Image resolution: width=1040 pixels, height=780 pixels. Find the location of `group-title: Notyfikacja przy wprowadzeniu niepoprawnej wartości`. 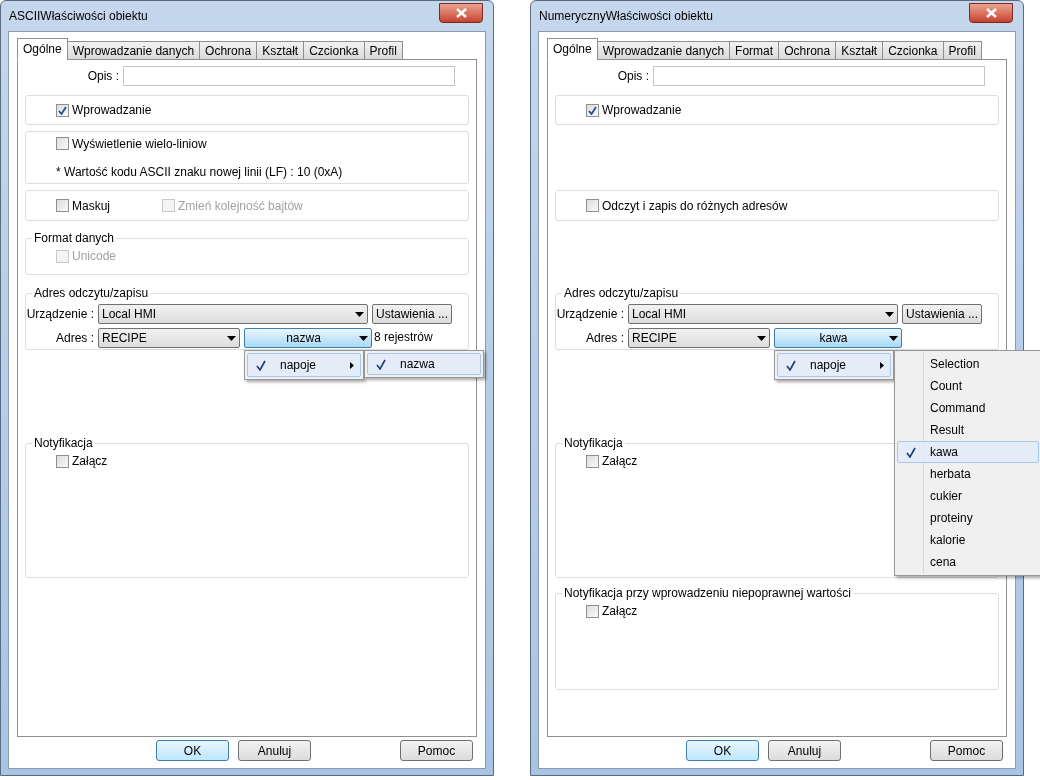

group-title: Notyfikacja przy wprowadzeniu niepoprawnej wartości is located at coordinates (707, 593).